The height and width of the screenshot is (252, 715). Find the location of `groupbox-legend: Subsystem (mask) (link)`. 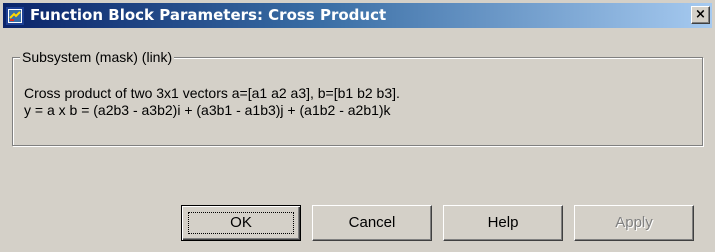

groupbox-legend: Subsystem (mask) (link) is located at coordinates (97, 57).